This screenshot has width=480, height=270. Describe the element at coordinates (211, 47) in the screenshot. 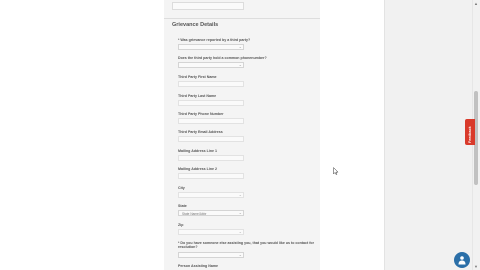

I see `third-party-reported-select: ⌄` at that location.